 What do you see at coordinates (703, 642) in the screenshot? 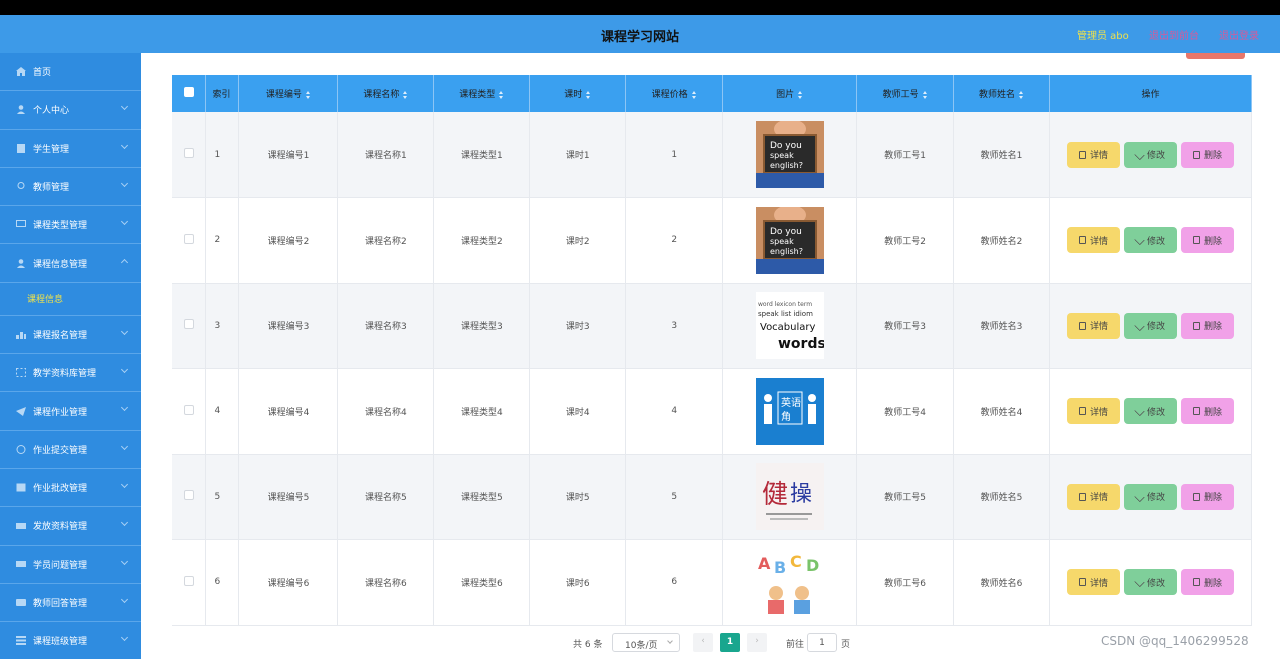
I see `prev-page-button: ‹` at bounding box center [703, 642].